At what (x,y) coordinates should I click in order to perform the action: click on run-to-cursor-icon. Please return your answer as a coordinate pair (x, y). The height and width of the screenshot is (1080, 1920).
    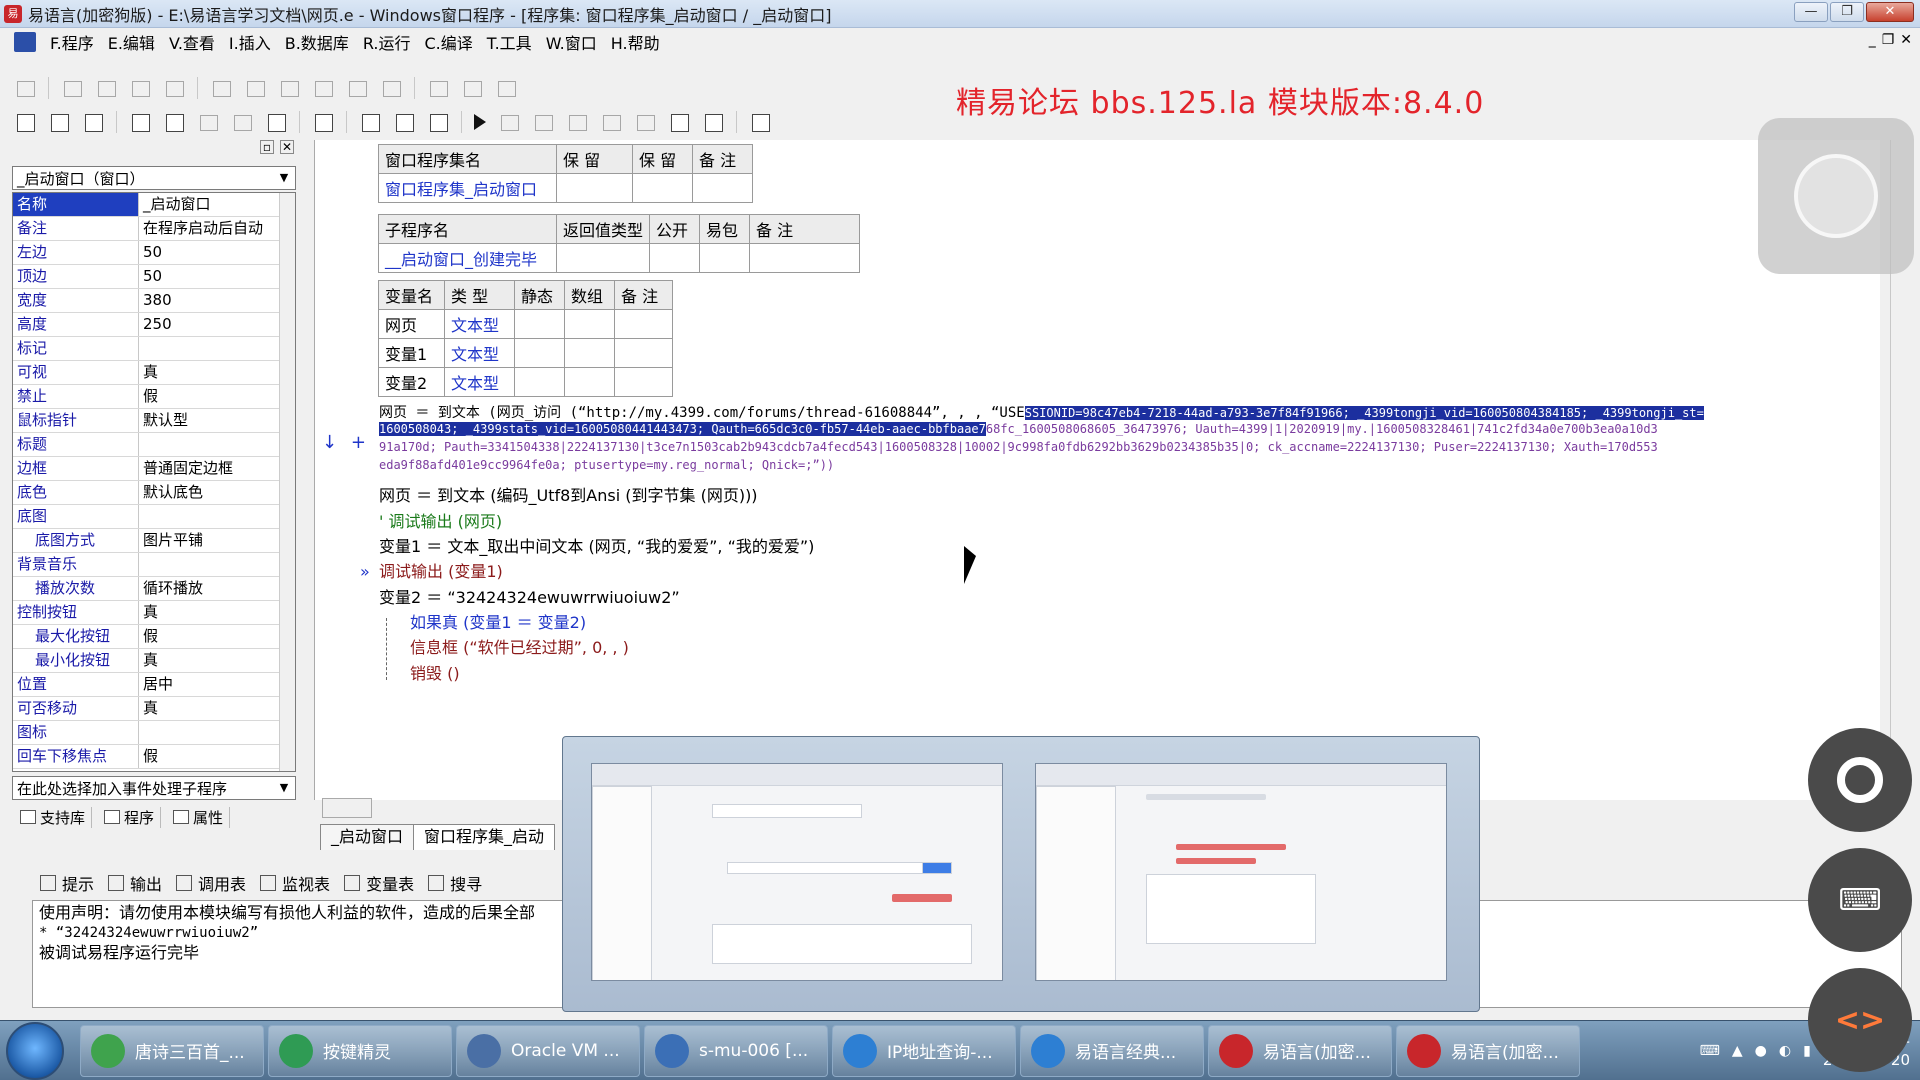
    Looking at the image, I should click on (645, 122).